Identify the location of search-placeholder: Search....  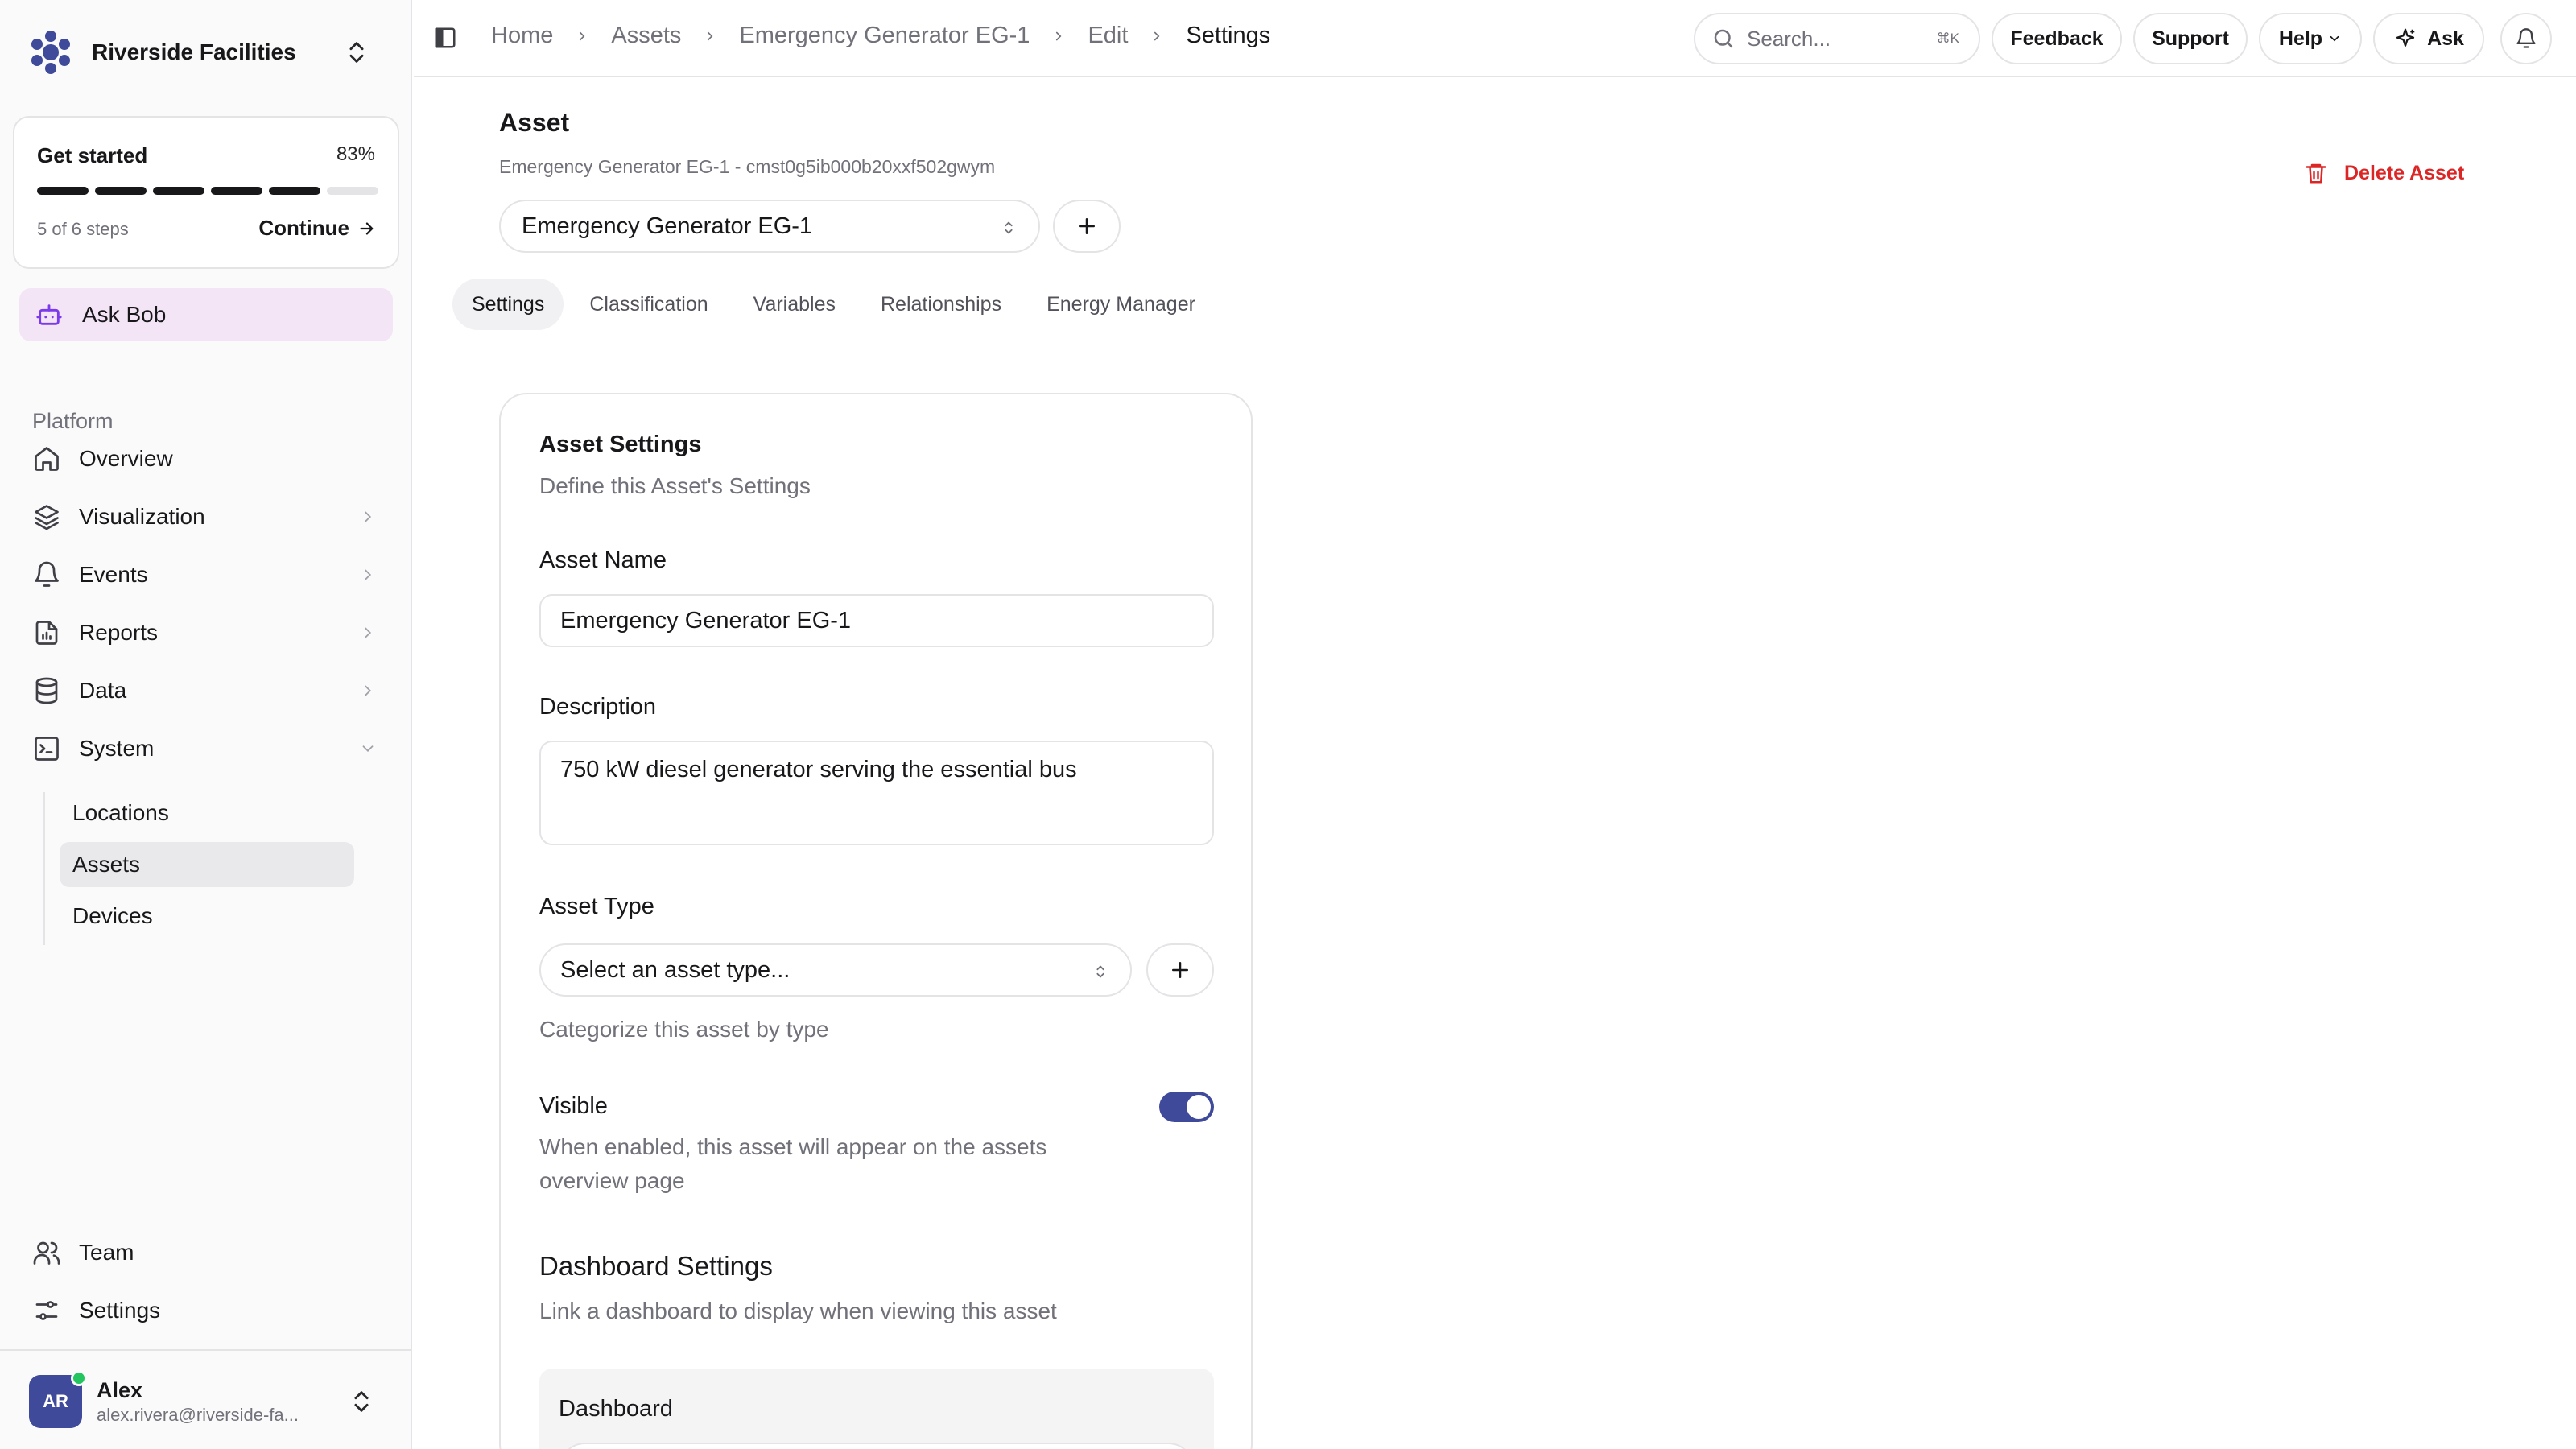
(1789, 38).